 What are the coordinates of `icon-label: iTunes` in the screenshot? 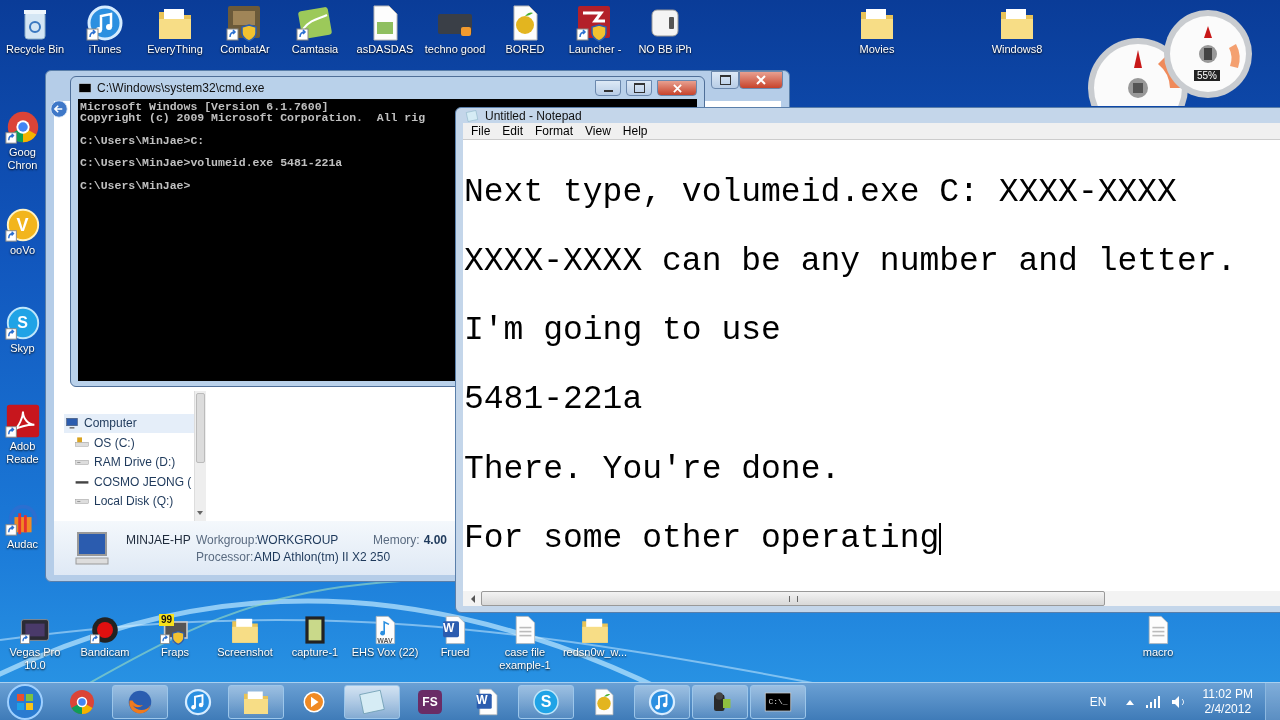 It's located at (105, 49).